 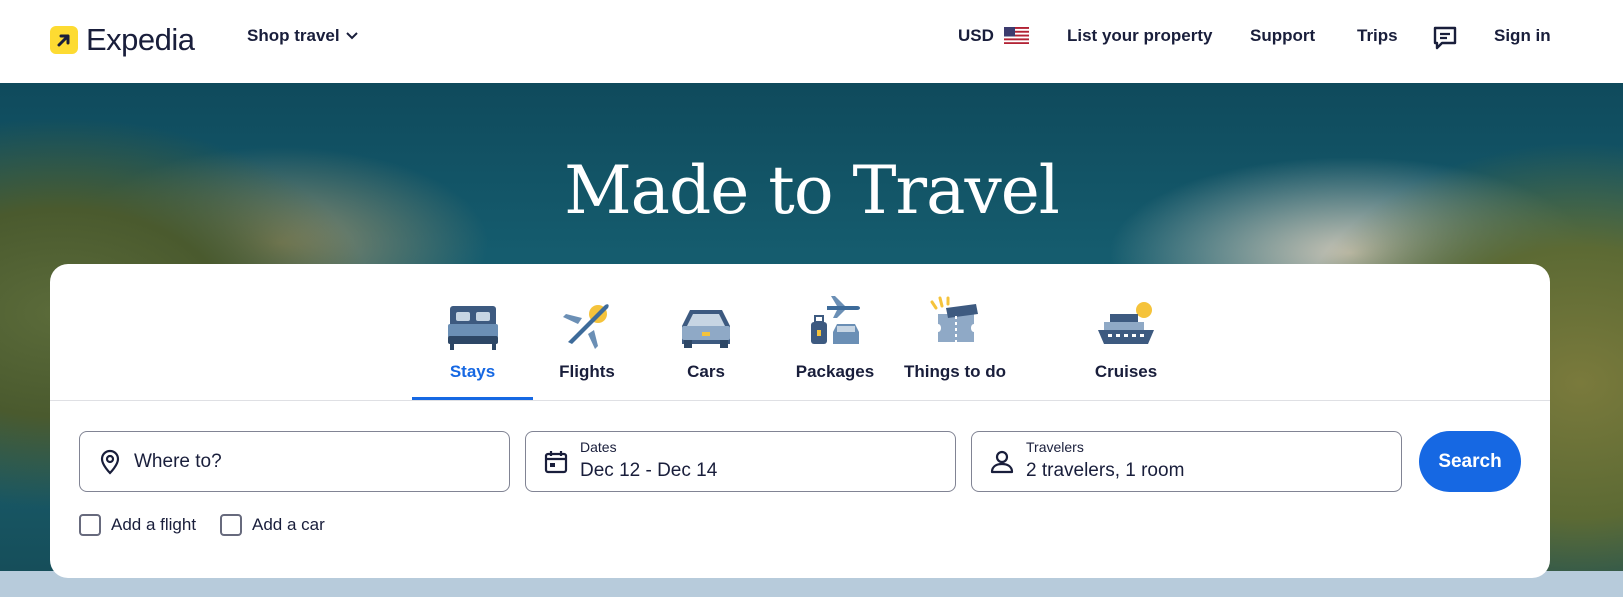 I want to click on tab-flights: Flights, so click(x=587, y=334).